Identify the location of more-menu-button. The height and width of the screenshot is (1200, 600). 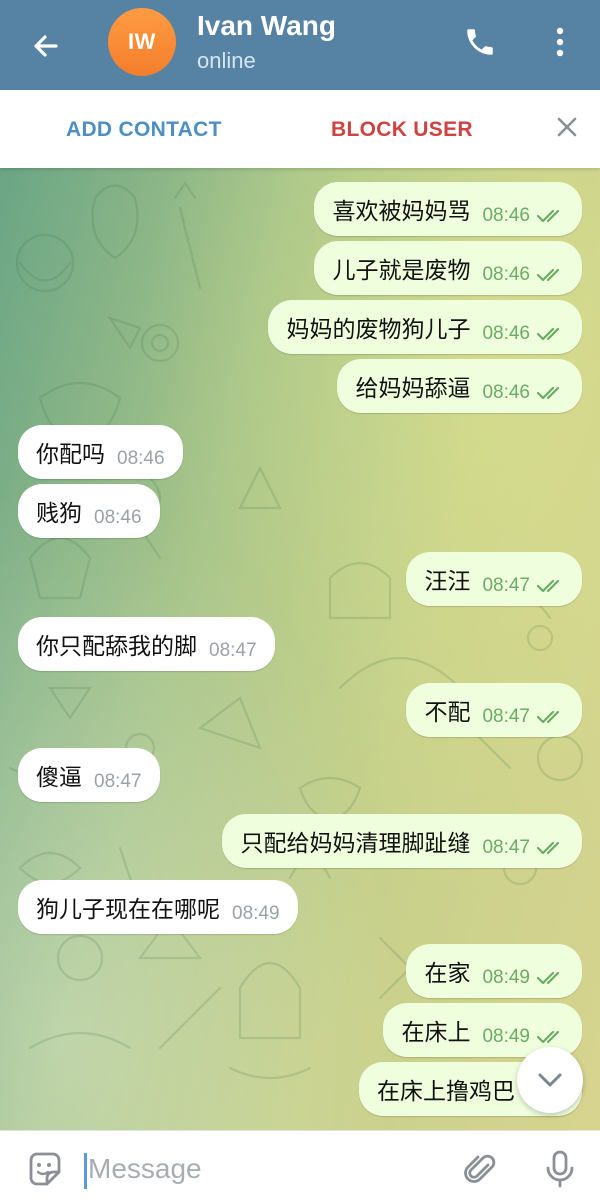
(560, 42).